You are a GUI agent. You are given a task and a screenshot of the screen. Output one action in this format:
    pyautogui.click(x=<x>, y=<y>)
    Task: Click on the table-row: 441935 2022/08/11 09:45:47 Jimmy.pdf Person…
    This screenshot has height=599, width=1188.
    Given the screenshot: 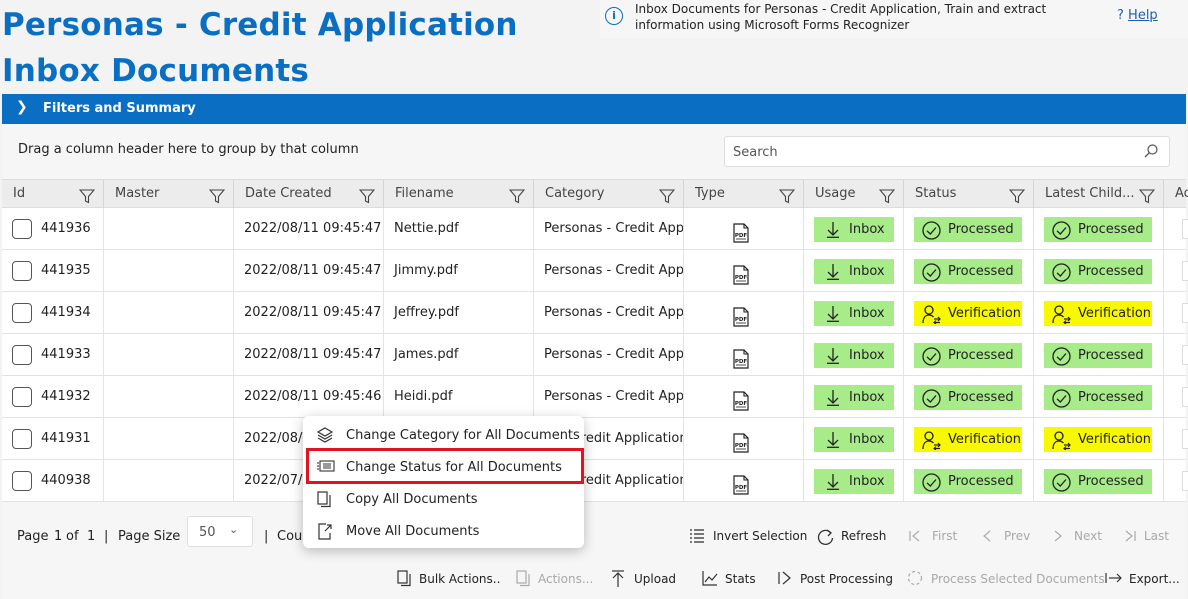 What is the action you would take?
    pyautogui.click(x=595, y=271)
    